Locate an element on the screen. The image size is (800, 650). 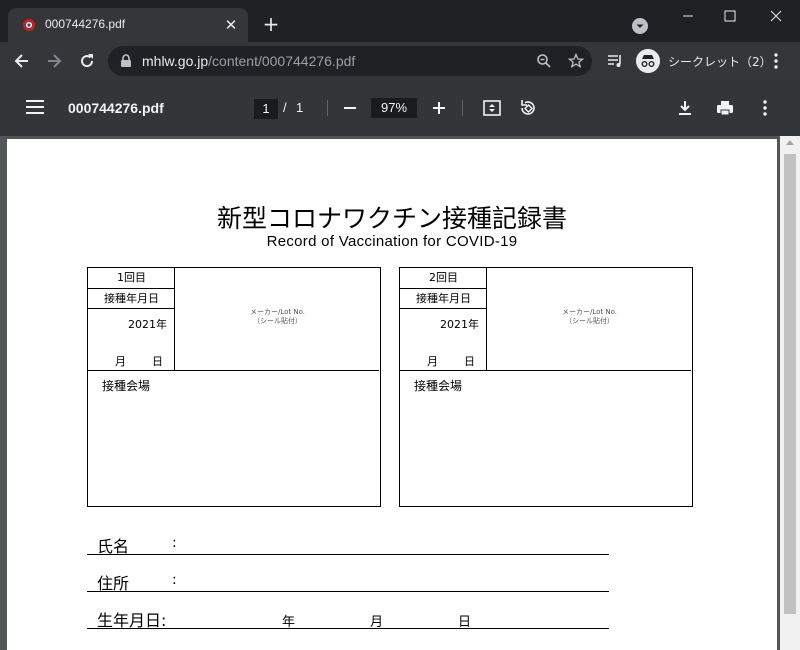
scrollbar is located at coordinates (790, 393).